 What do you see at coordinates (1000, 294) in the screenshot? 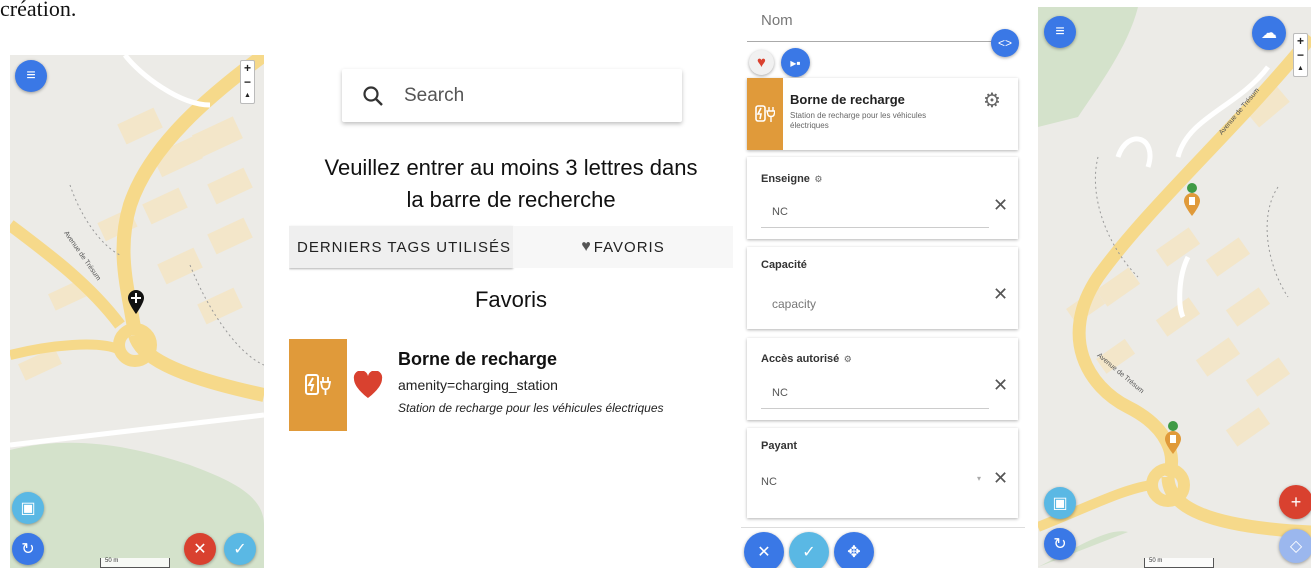
I see `clear-capacite-button: ✕` at bounding box center [1000, 294].